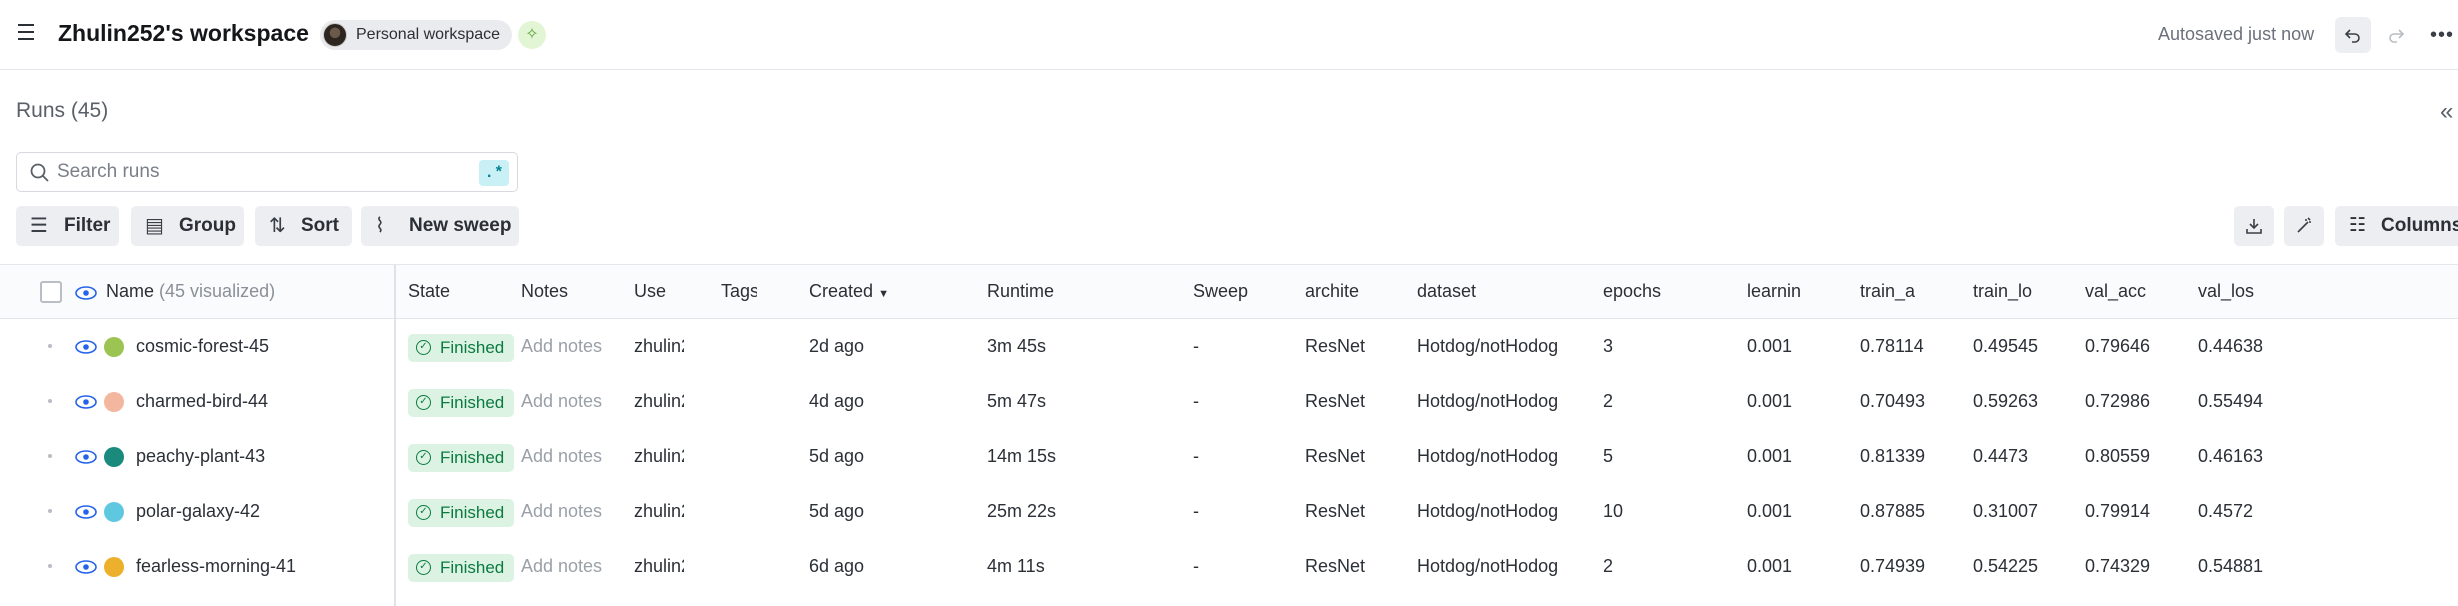 The width and height of the screenshot is (2458, 606). What do you see at coordinates (2231, 401) in the screenshot?
I see `val-loss-cell: 0.55494` at bounding box center [2231, 401].